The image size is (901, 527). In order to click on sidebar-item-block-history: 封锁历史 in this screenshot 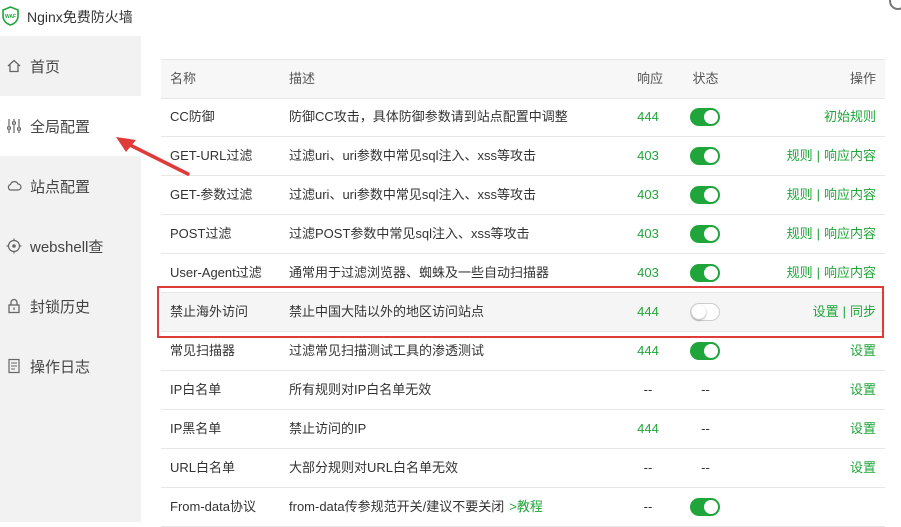, I will do `click(70, 306)`.